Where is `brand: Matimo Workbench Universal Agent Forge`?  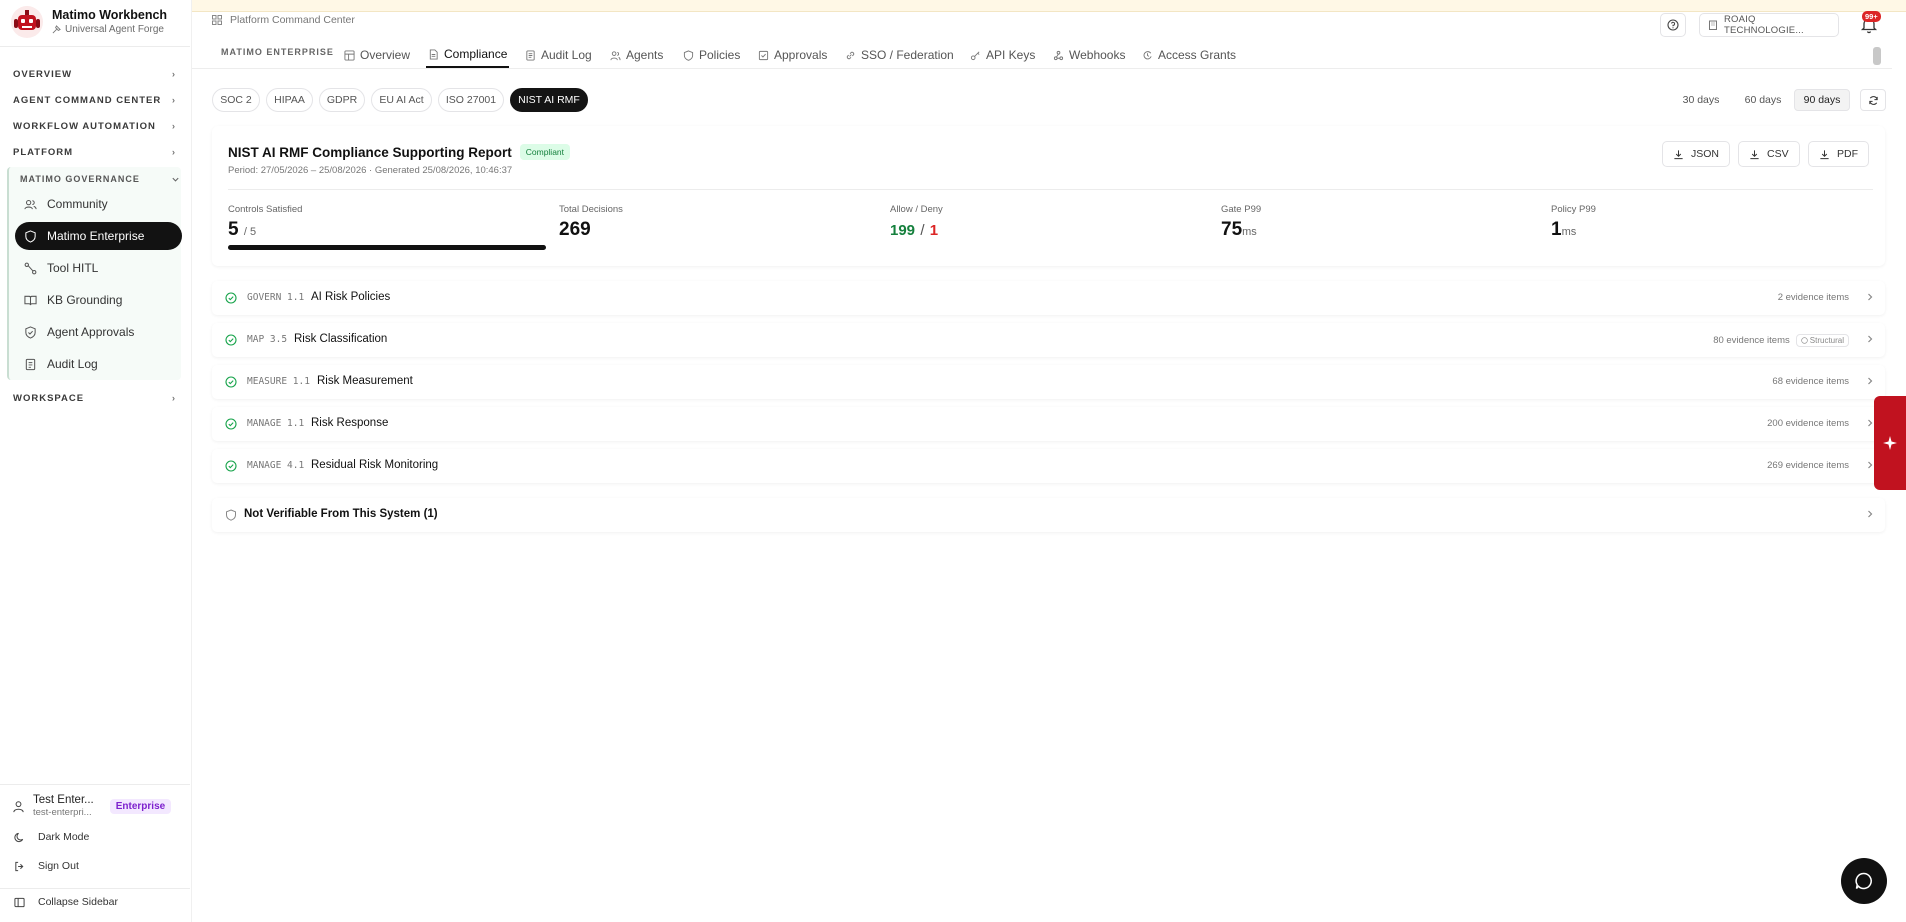
brand: Matimo Workbench Universal Agent Forge is located at coordinates (88, 22).